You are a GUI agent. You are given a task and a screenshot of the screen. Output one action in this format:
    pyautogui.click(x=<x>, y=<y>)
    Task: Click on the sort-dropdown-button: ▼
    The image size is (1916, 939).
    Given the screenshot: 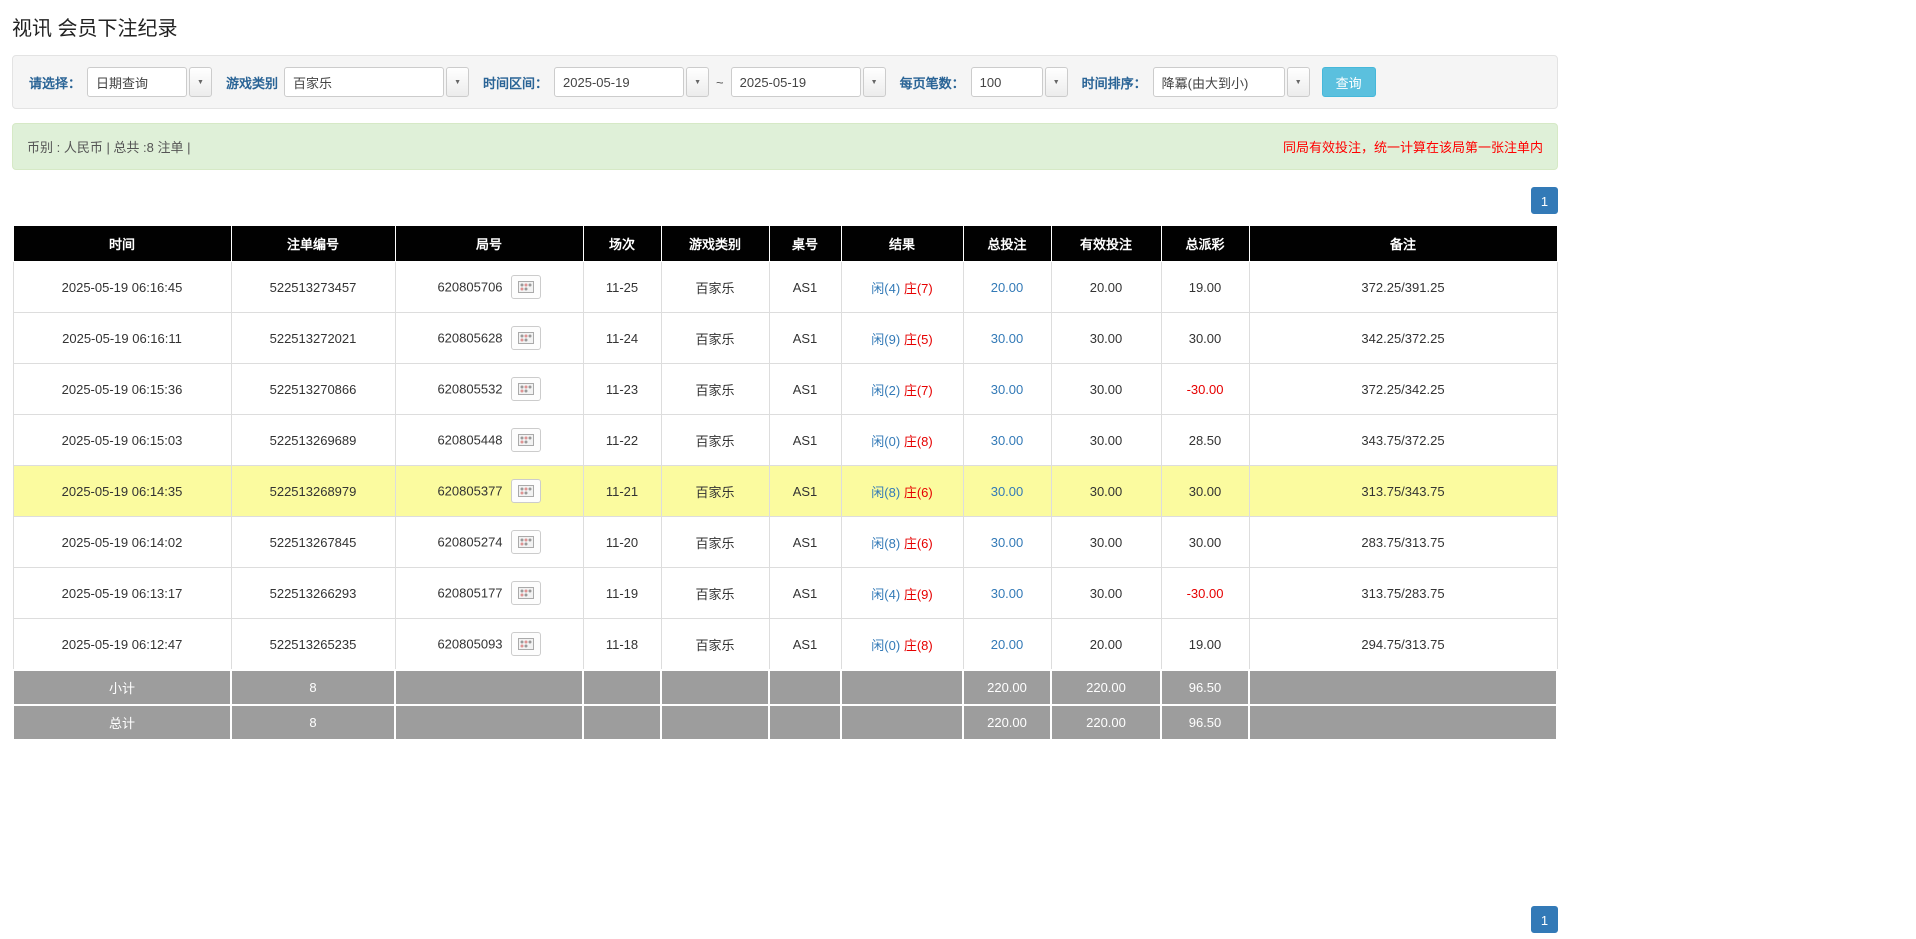 What is the action you would take?
    pyautogui.click(x=1298, y=82)
    